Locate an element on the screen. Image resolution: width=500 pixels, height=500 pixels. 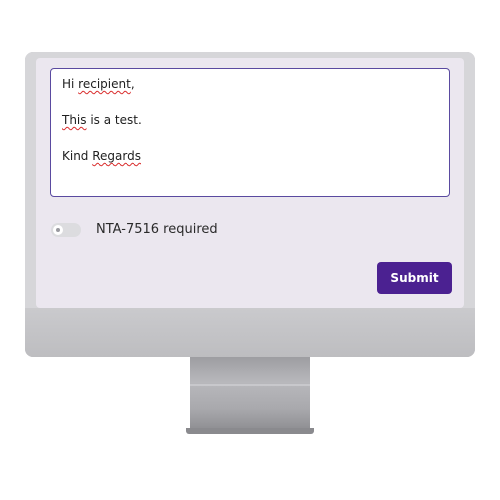
spellcheck-flagged-word: This is located at coordinates (74, 120).